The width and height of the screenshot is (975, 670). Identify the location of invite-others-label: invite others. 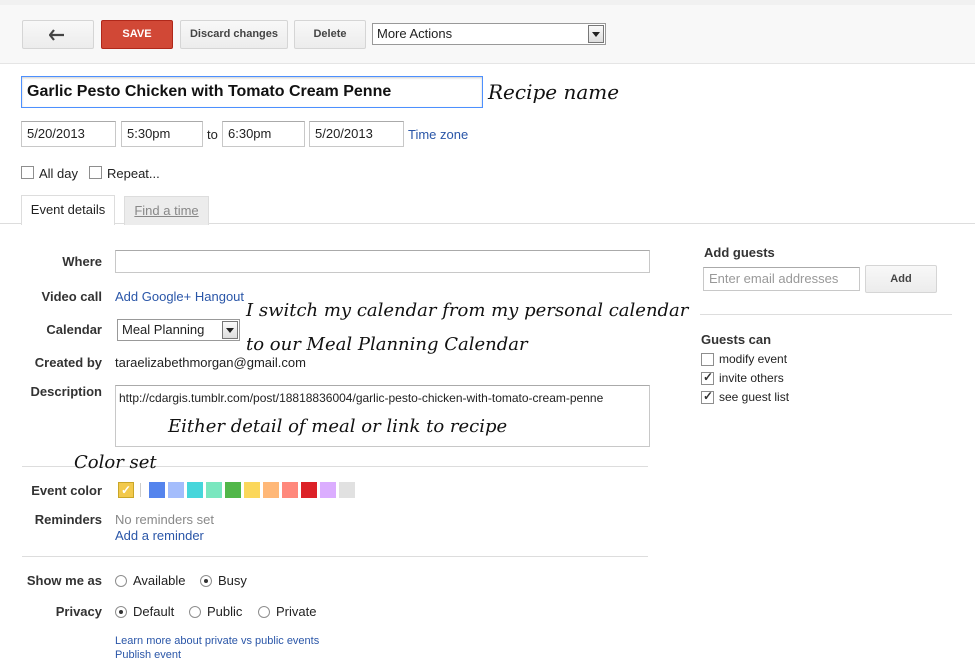
(751, 378).